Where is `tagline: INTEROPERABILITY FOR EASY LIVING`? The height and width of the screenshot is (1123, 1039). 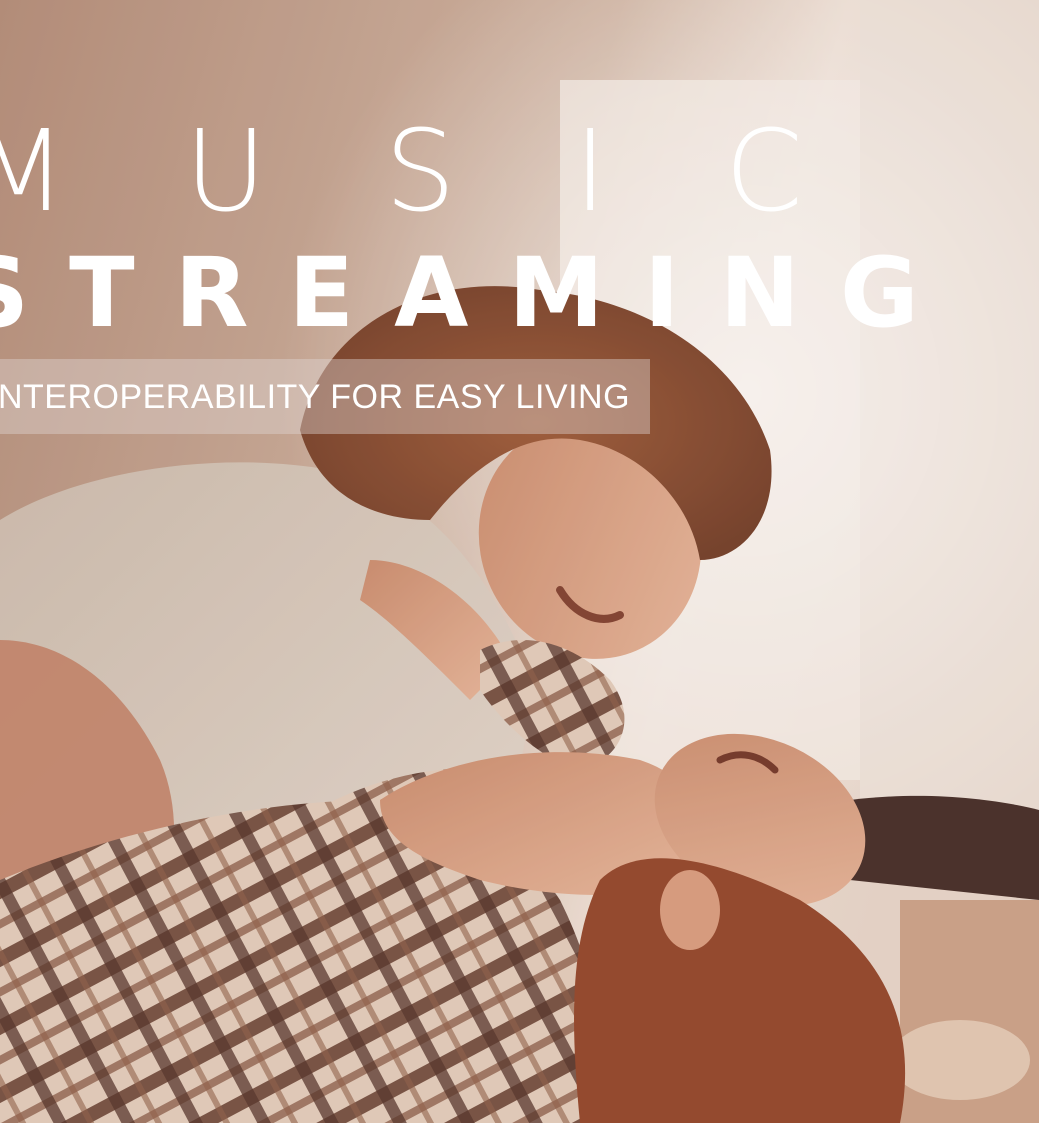
tagline: INTEROPERABILITY FOR EASY LIVING is located at coordinates (315, 397).